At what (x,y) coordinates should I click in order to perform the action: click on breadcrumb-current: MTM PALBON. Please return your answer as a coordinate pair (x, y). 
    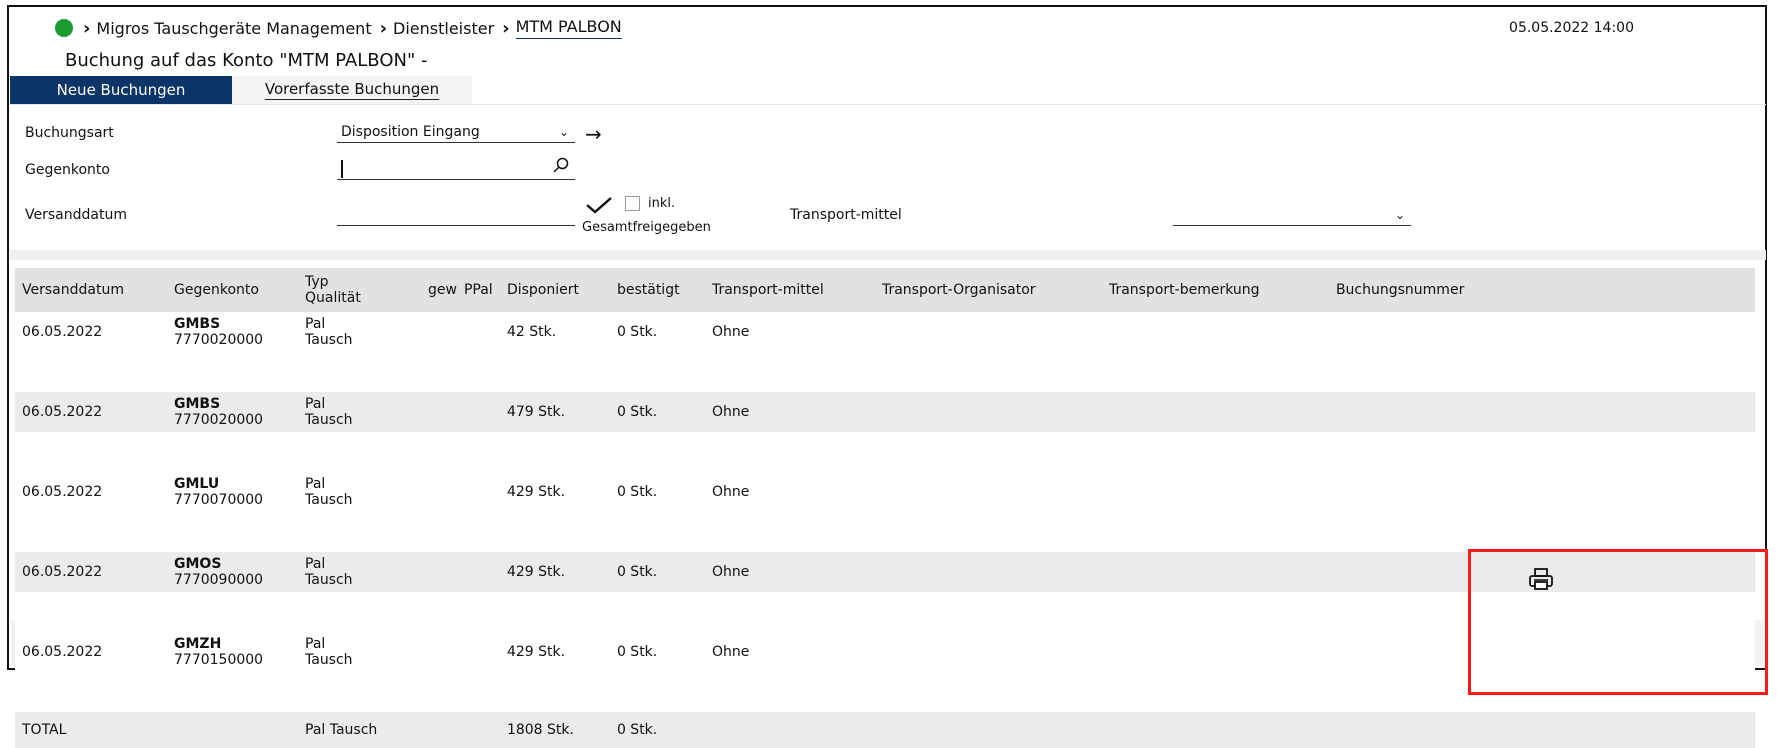
    Looking at the image, I should click on (568, 28).